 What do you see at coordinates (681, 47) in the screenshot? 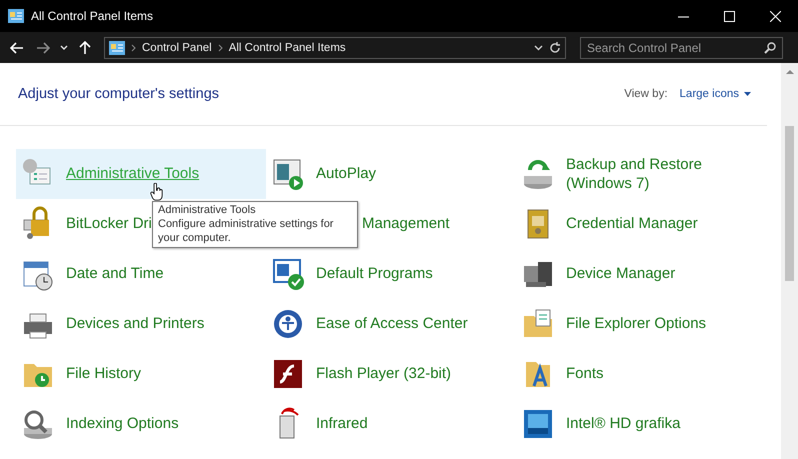
I see `search-field: Search Control Panel` at bounding box center [681, 47].